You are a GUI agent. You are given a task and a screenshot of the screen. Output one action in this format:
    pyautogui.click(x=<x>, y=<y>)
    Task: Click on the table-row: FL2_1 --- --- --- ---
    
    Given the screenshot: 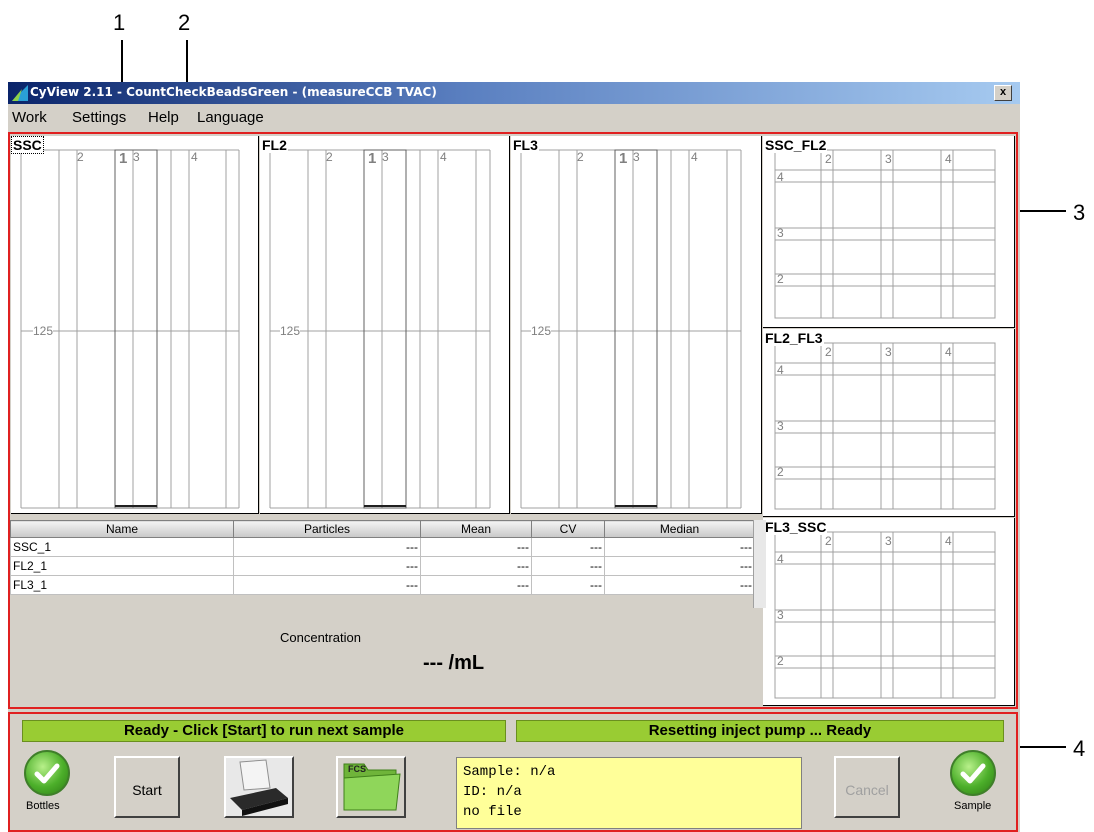 What is the action you would take?
    pyautogui.click(x=382, y=566)
    